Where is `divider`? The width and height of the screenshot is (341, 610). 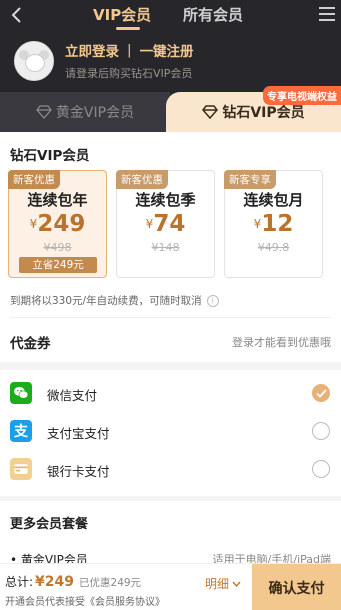 divider is located at coordinates (170, 317).